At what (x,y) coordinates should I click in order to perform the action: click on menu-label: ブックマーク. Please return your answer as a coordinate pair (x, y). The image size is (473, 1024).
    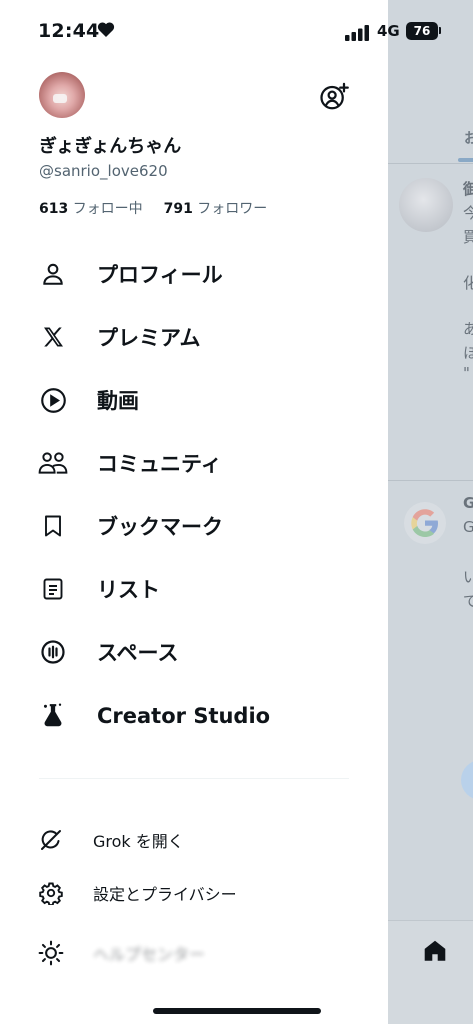
    Looking at the image, I should click on (160, 527).